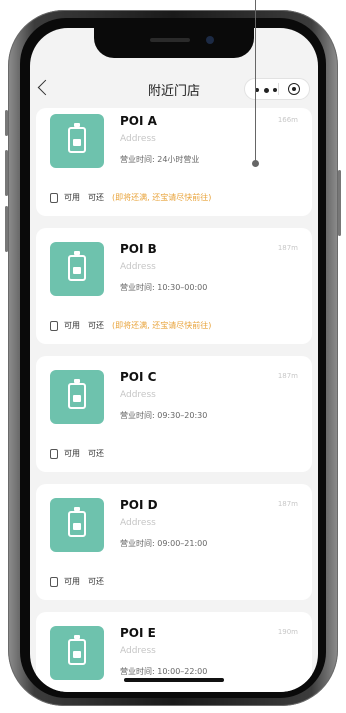 The height and width of the screenshot is (713, 346). Describe the element at coordinates (160, 159) in the screenshot. I see `store-hours: 营业时间: 24小时营业` at that location.